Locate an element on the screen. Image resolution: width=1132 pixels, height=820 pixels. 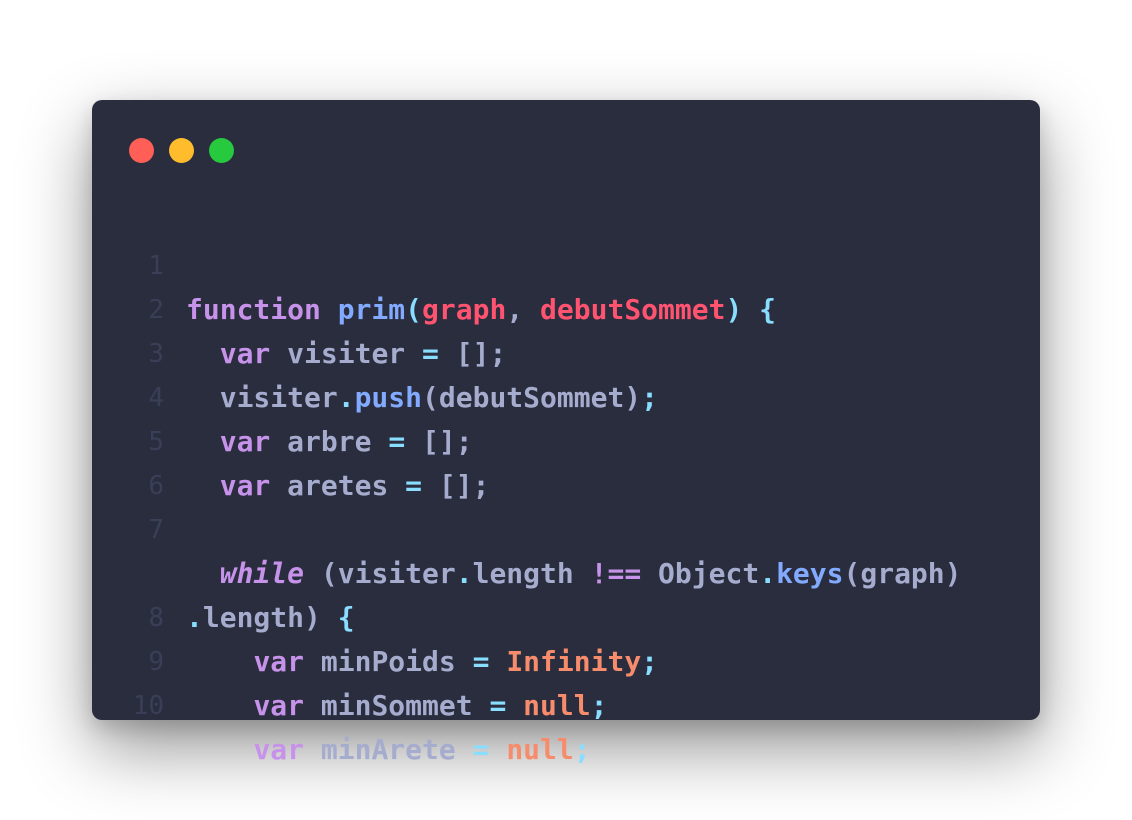
code-line: 1 function prim(graph, debutSommet) { is located at coordinates (566, 263).